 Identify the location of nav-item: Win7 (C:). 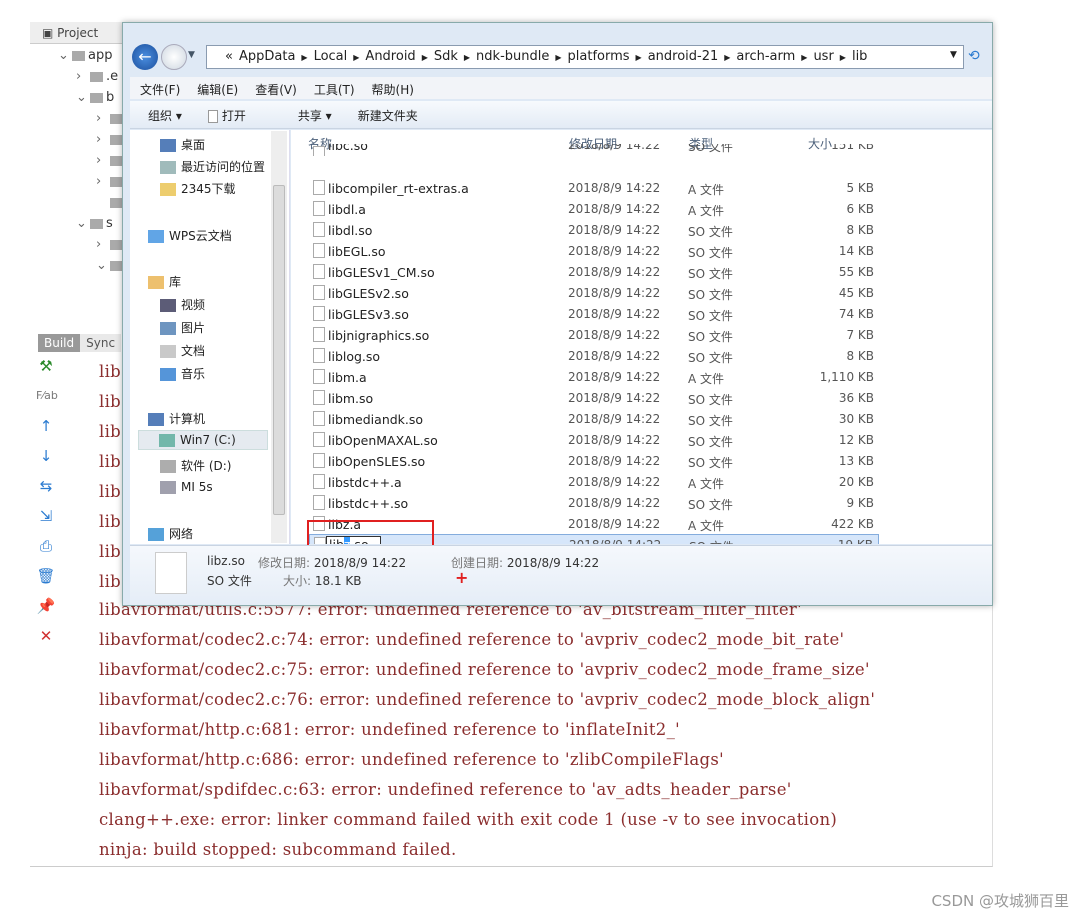
(203, 440).